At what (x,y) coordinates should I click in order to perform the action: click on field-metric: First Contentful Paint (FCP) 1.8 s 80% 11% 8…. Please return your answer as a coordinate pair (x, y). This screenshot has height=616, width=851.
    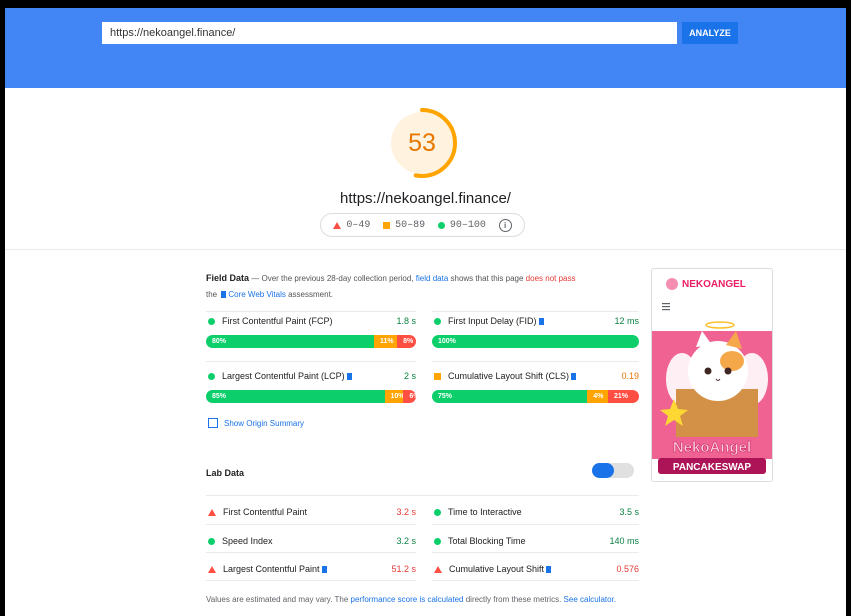
    Looking at the image, I should click on (311, 331).